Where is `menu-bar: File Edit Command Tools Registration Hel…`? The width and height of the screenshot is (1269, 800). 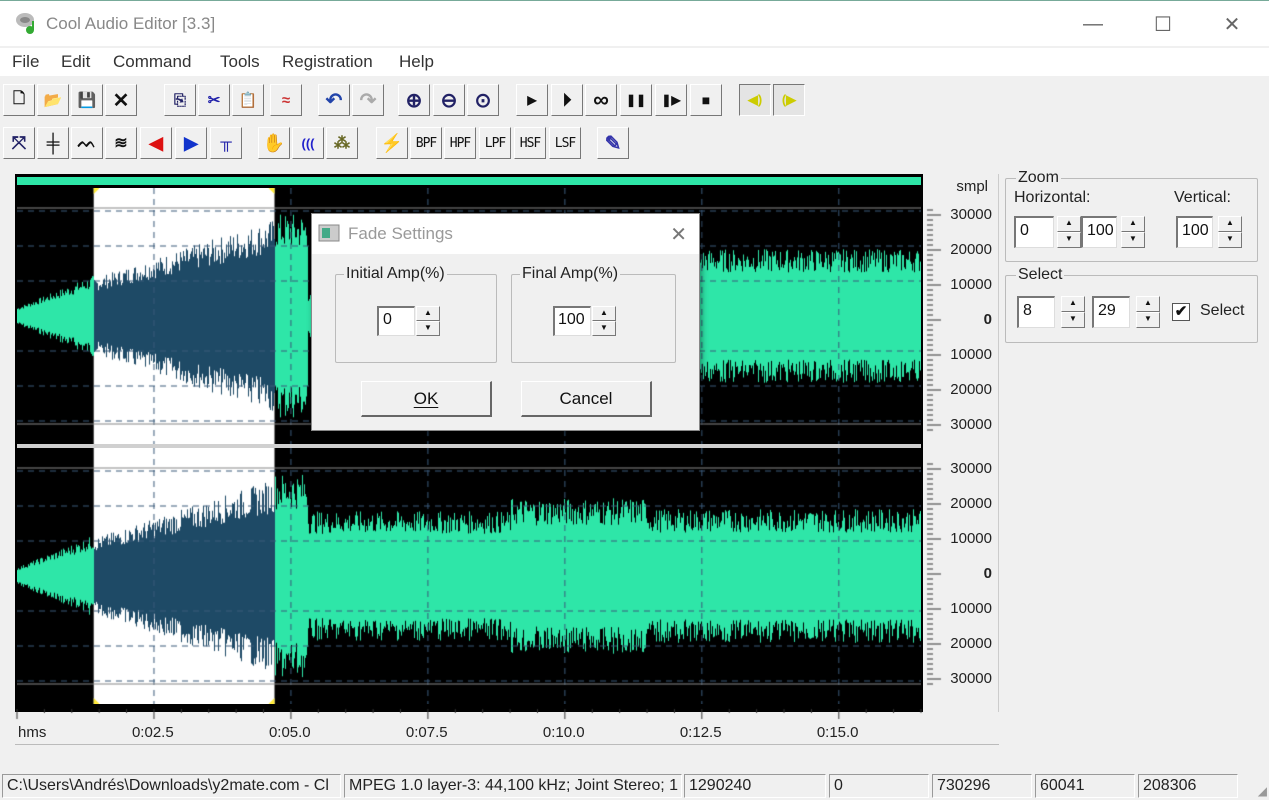 menu-bar: File Edit Command Tools Registration Hel… is located at coordinates (634, 62).